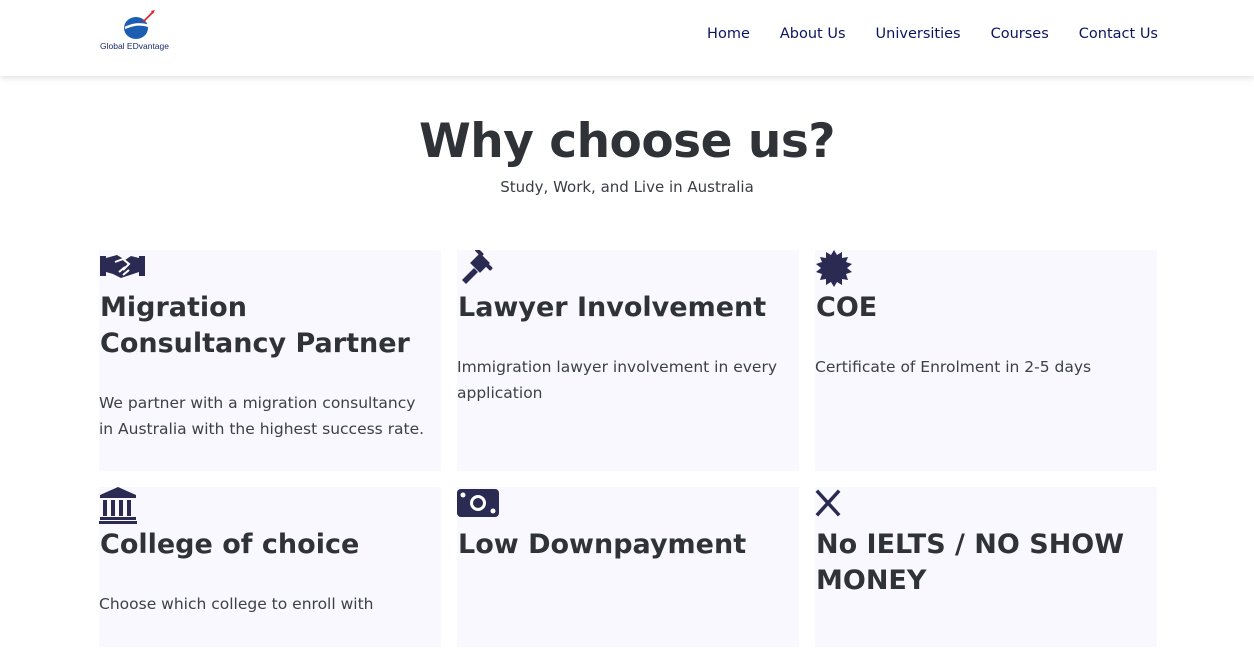 The height and width of the screenshot is (670, 1254). I want to click on feature-title: College of choice, so click(230, 544).